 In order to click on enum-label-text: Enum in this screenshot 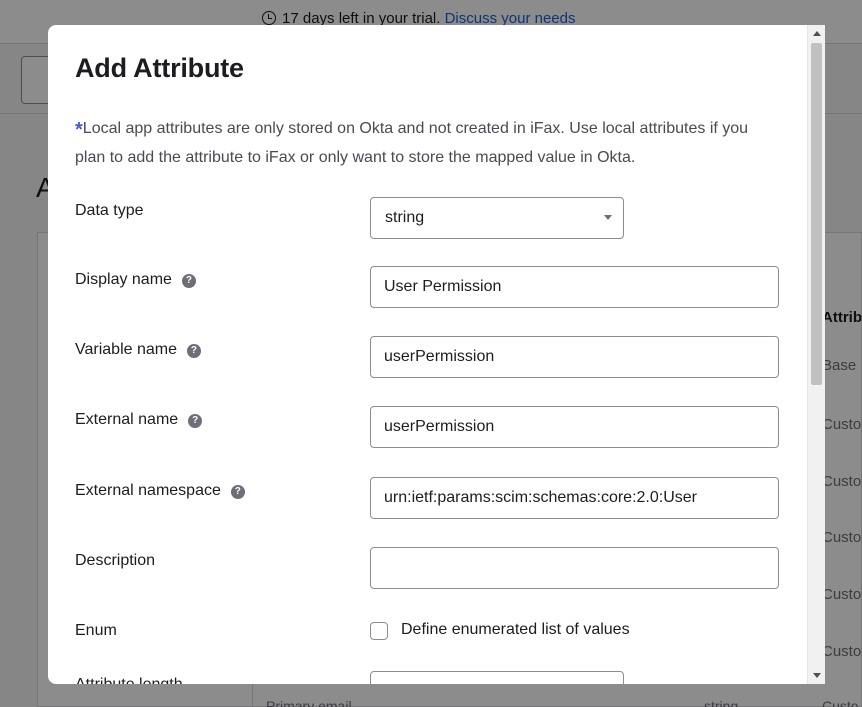, I will do `click(96, 630)`.